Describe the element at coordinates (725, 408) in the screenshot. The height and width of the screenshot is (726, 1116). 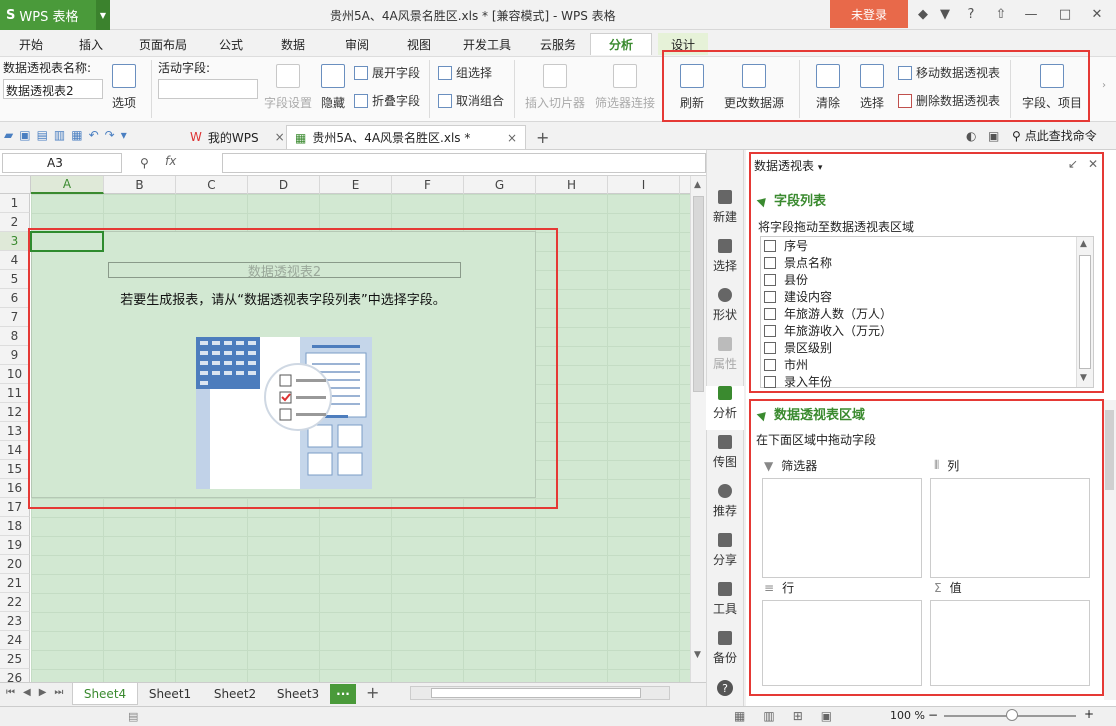
I see `side-analyze: 分析` at that location.